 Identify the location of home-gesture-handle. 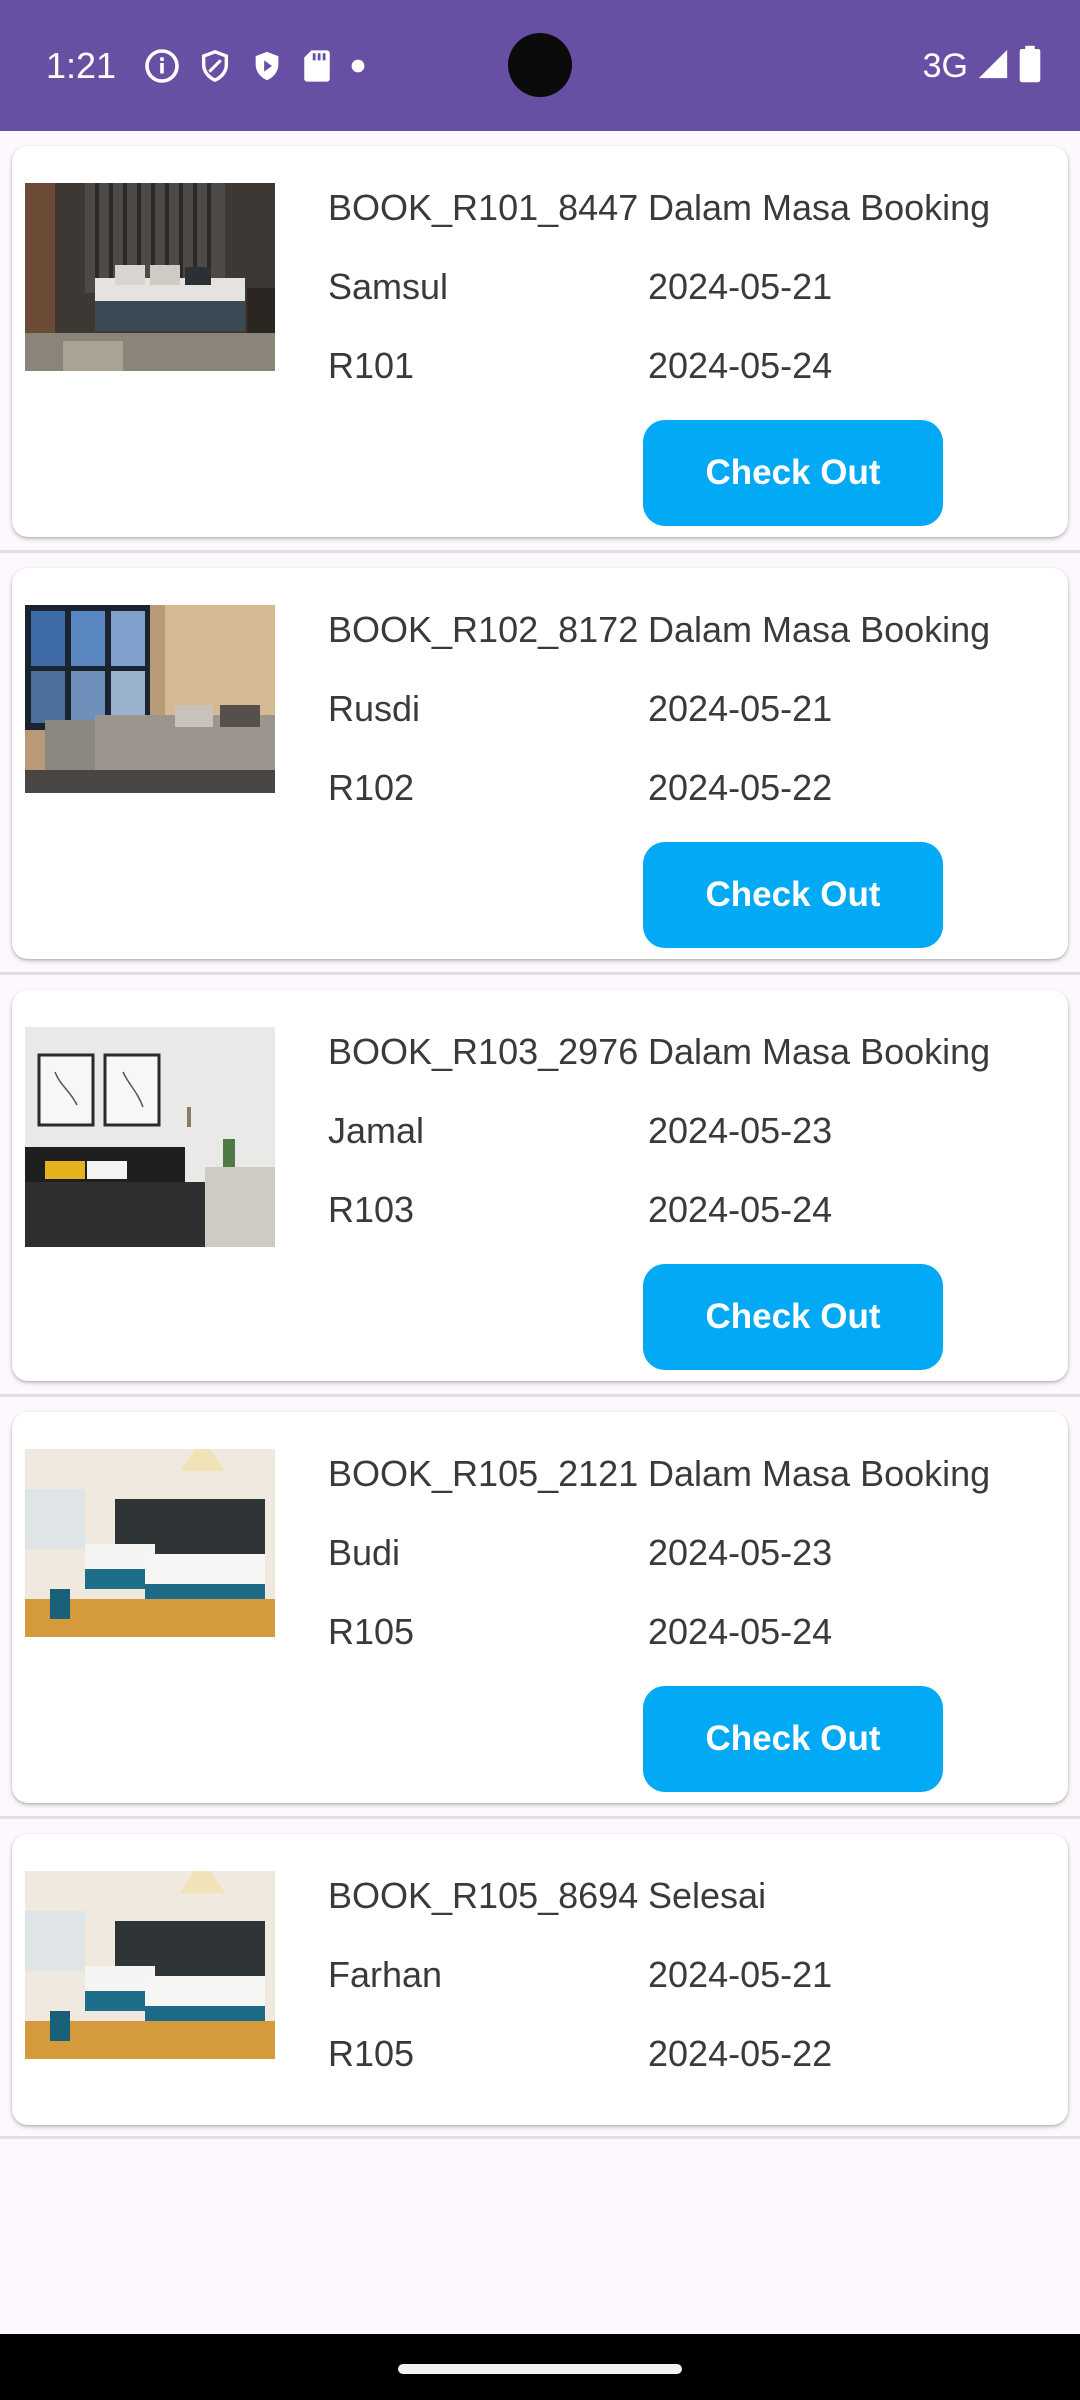
(540, 2369).